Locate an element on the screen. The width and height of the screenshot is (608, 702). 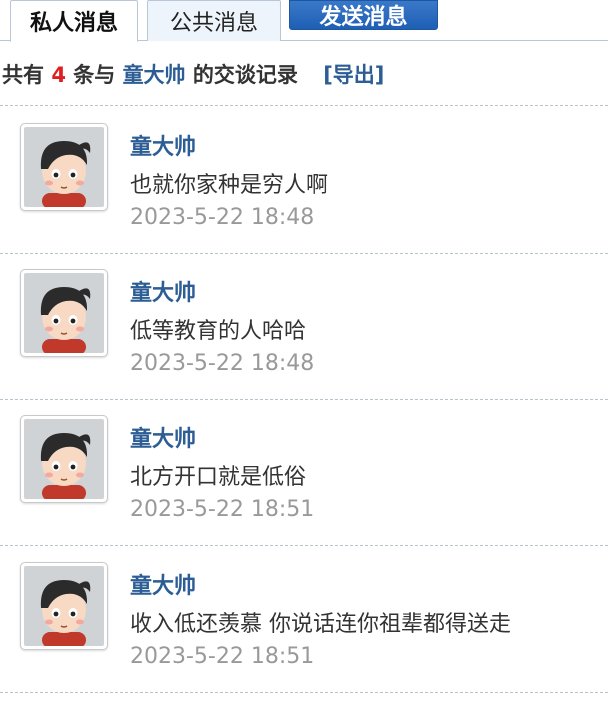
export-link: [导出] is located at coordinates (353, 75).